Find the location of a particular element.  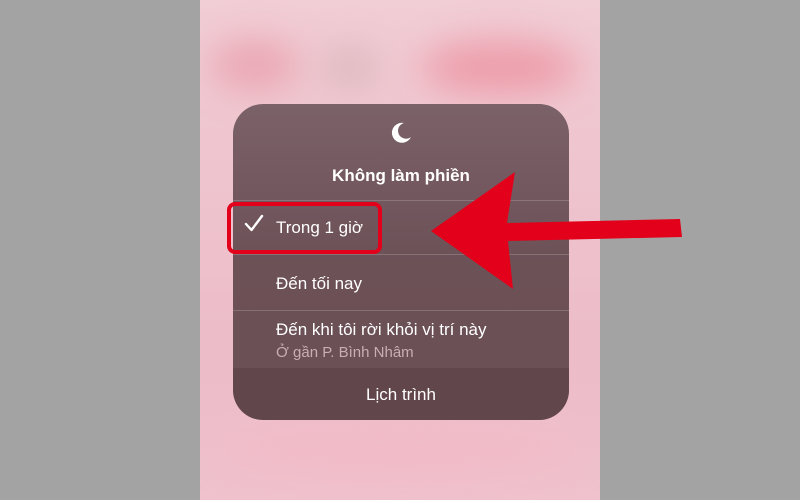

schedule-label: Lịch trình is located at coordinates (401, 394).